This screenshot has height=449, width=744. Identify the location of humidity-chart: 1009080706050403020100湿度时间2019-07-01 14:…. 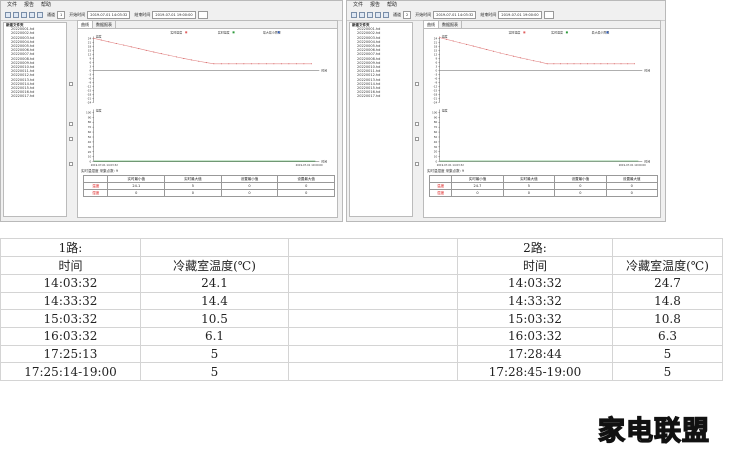
(206, 137).